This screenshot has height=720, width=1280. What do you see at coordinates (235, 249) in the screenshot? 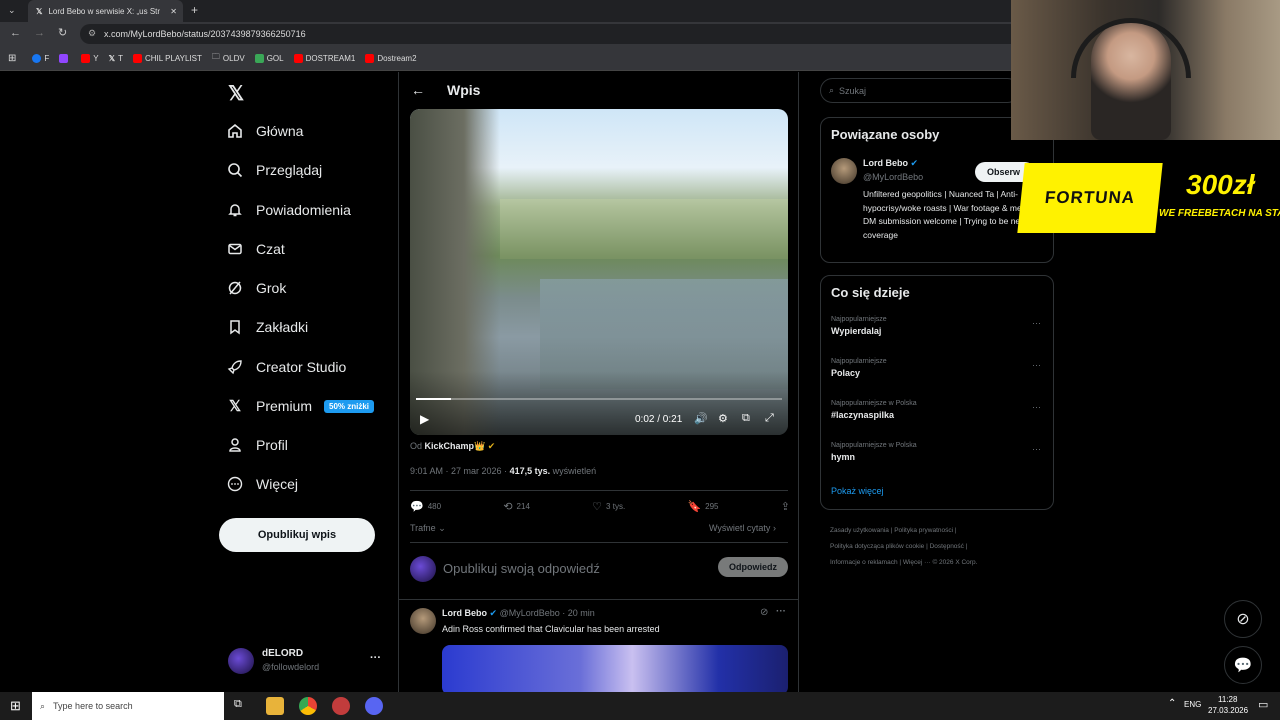
I see `mail-icon` at bounding box center [235, 249].